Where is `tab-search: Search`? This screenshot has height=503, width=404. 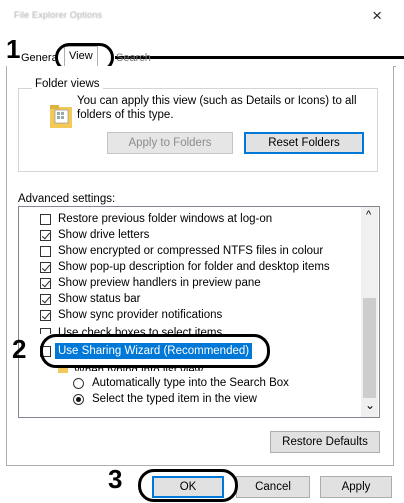 tab-search: Search is located at coordinates (133, 58).